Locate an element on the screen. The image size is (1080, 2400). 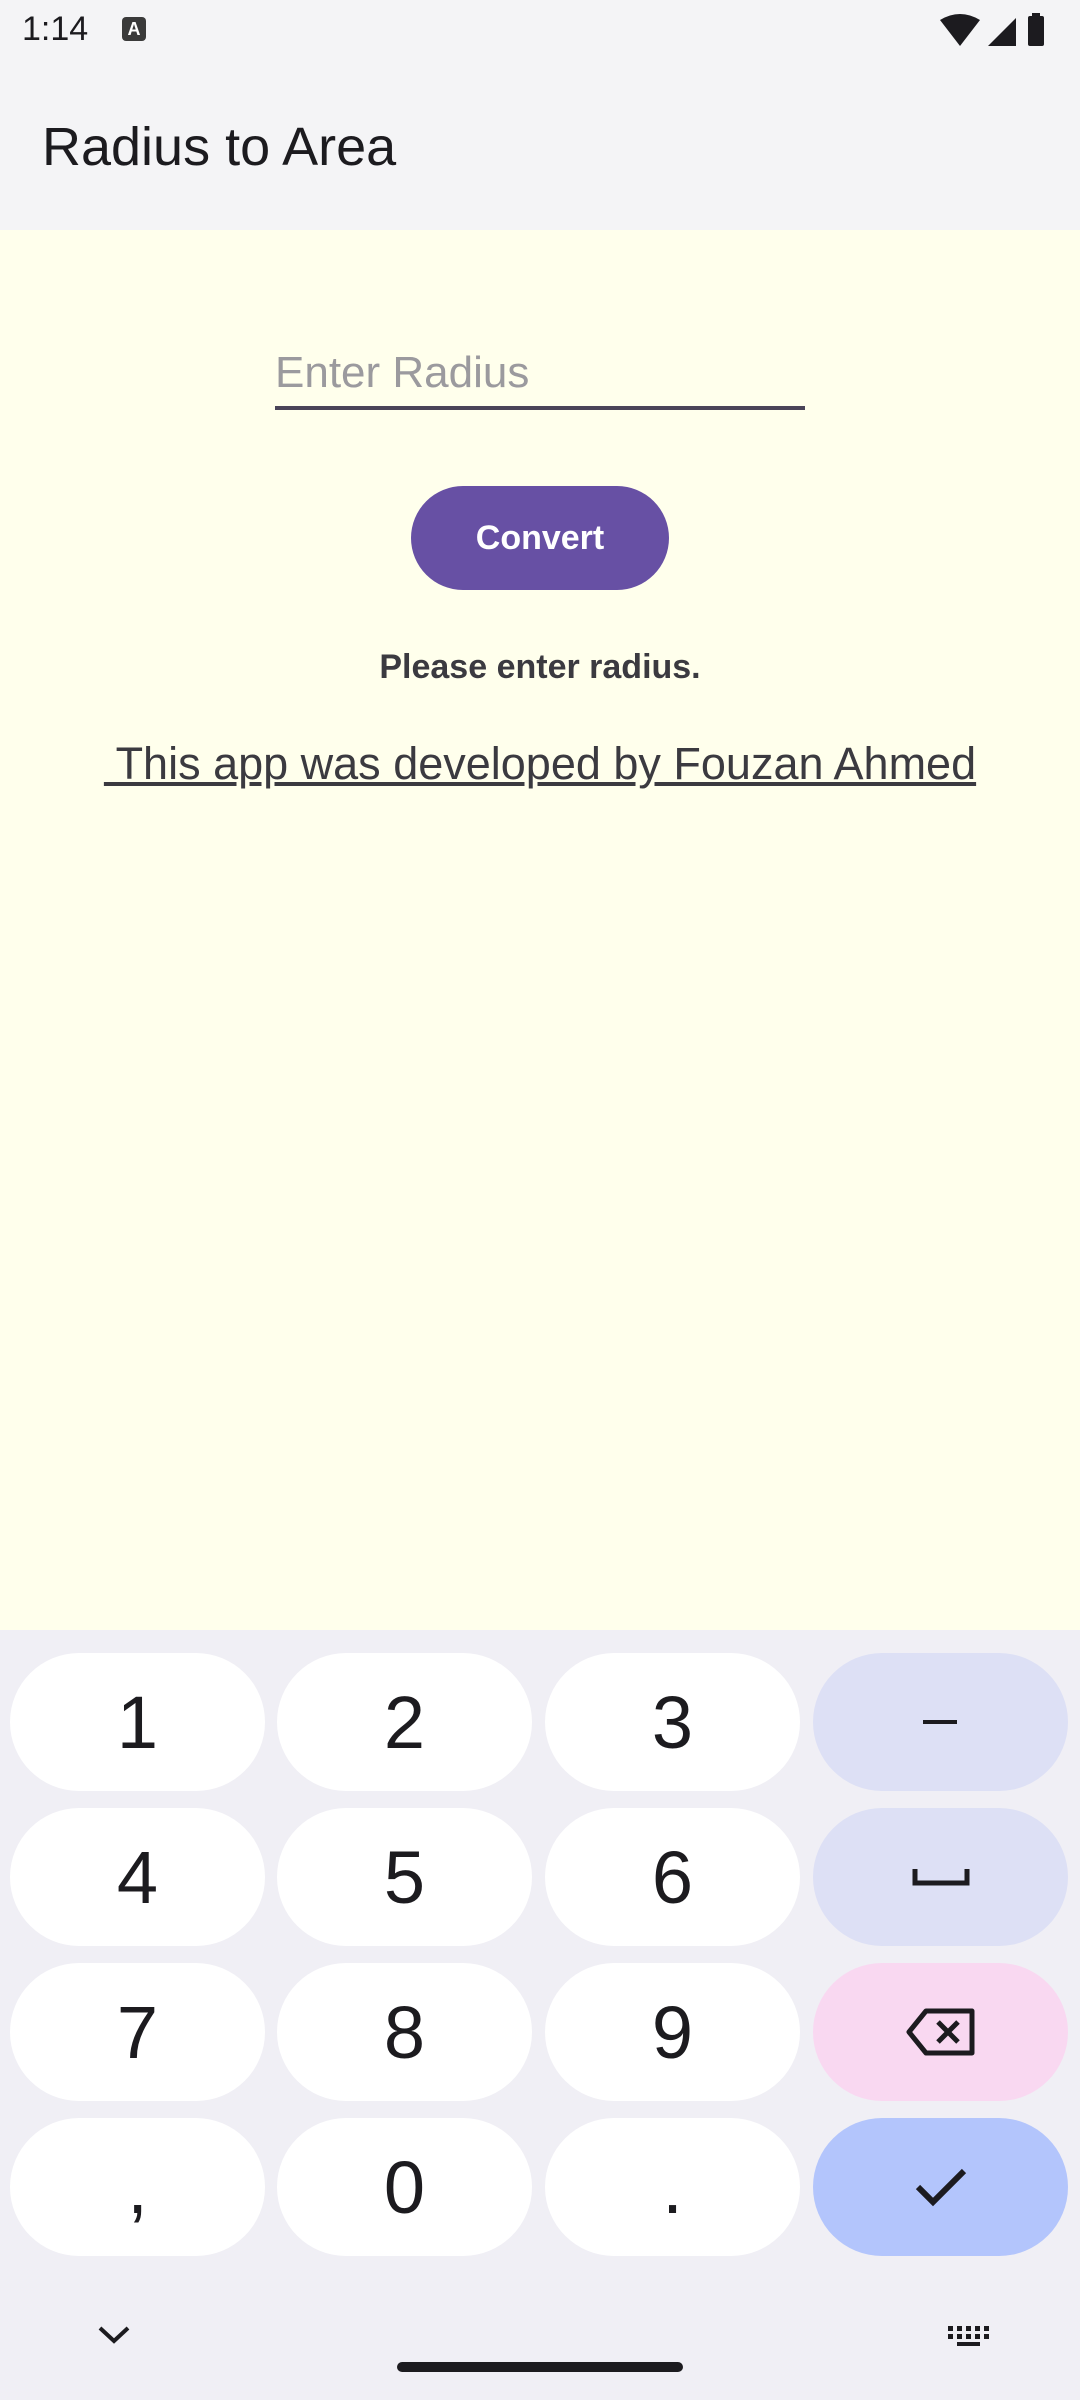
chevron-down-icon is located at coordinates (114, 2334).